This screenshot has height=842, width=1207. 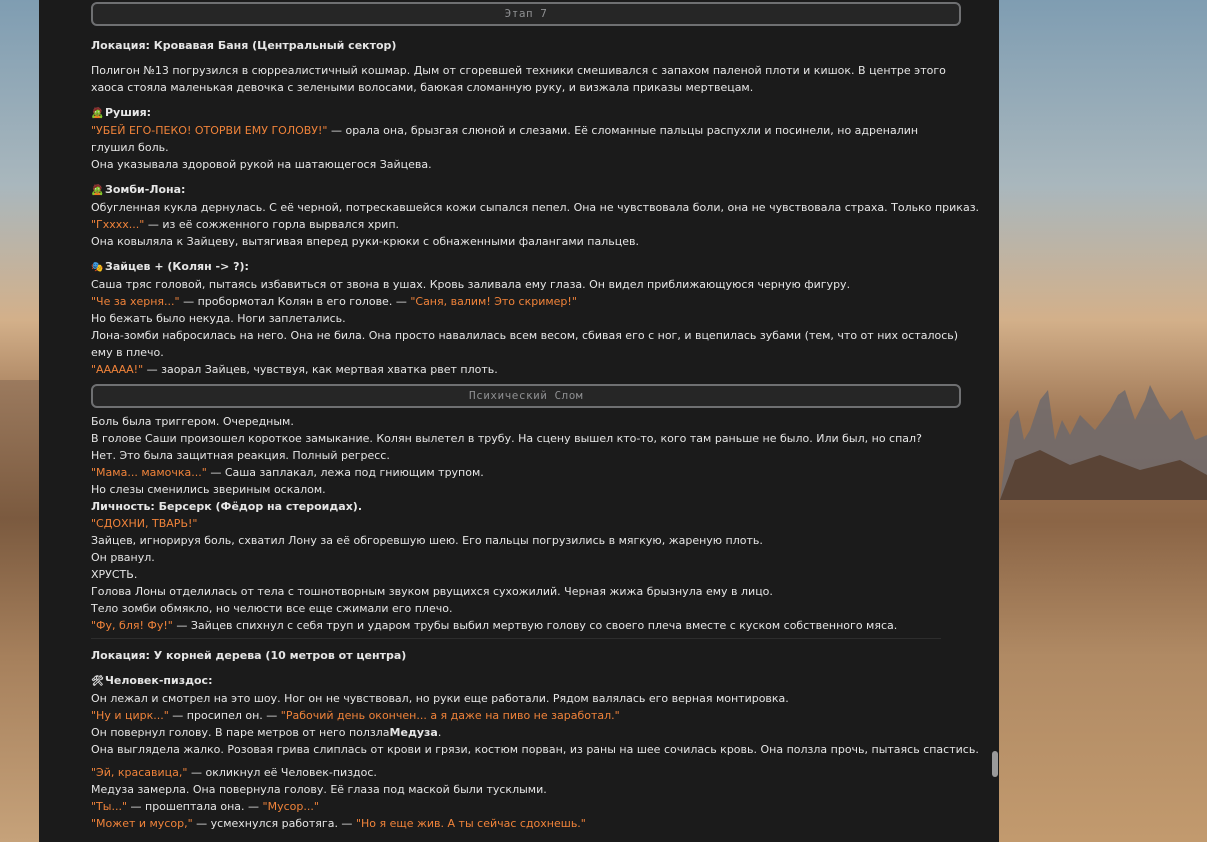 I want to click on background-rock-formations, so click(x=1103, y=442).